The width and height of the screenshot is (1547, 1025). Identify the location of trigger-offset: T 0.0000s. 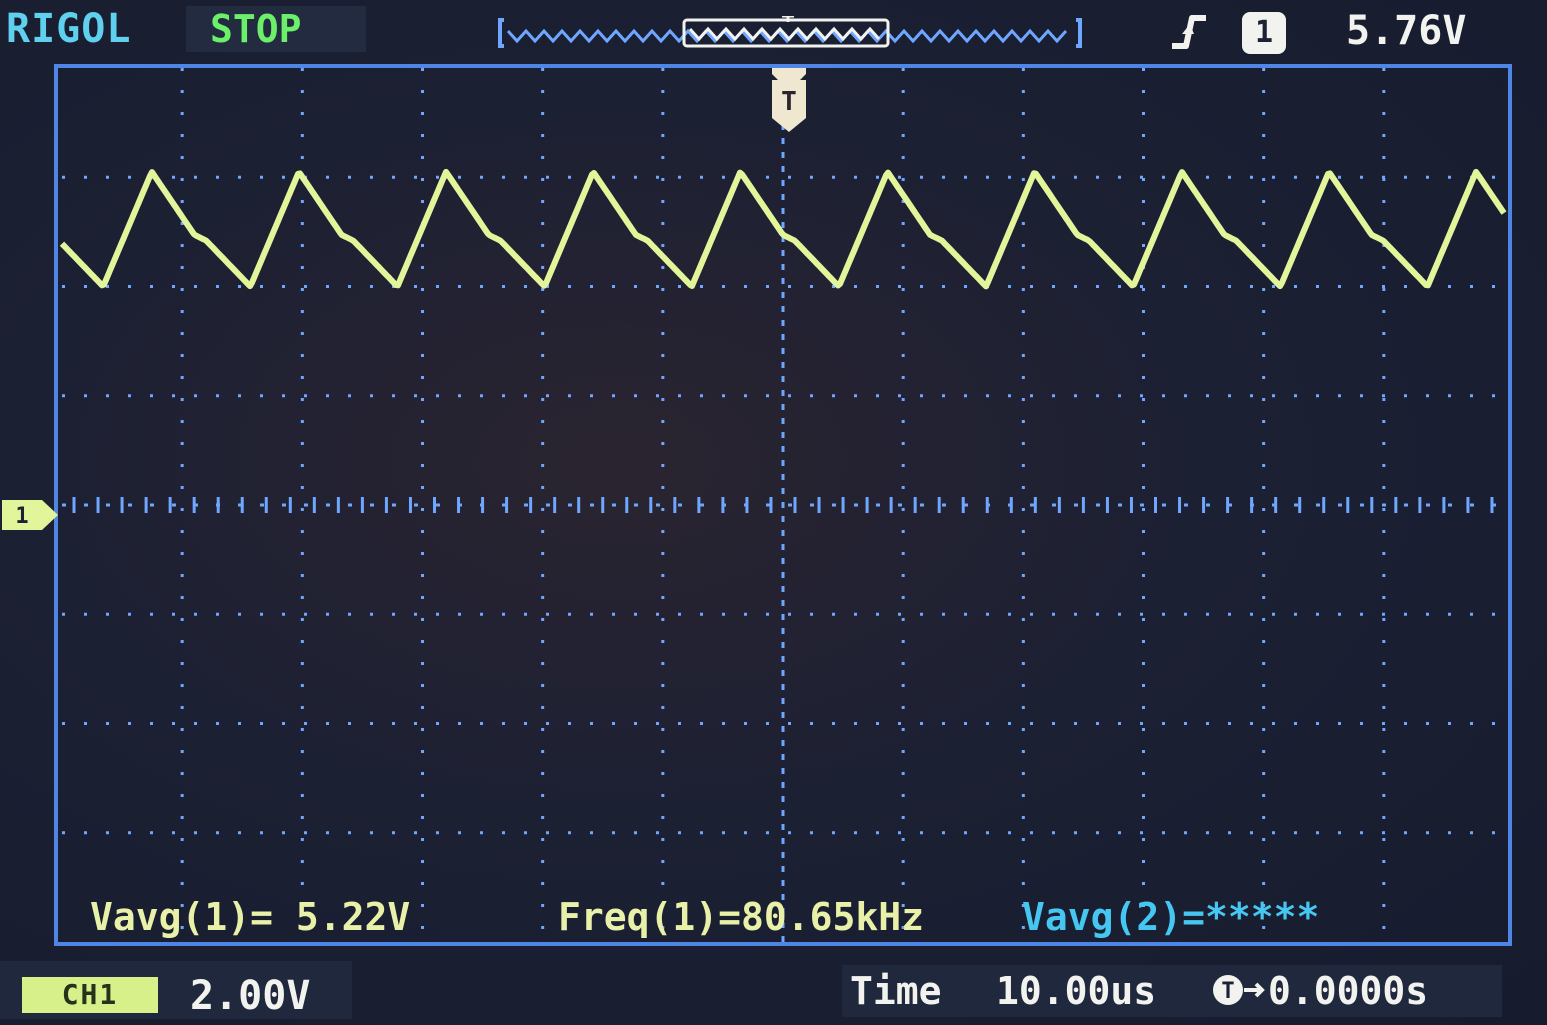
(1320, 991).